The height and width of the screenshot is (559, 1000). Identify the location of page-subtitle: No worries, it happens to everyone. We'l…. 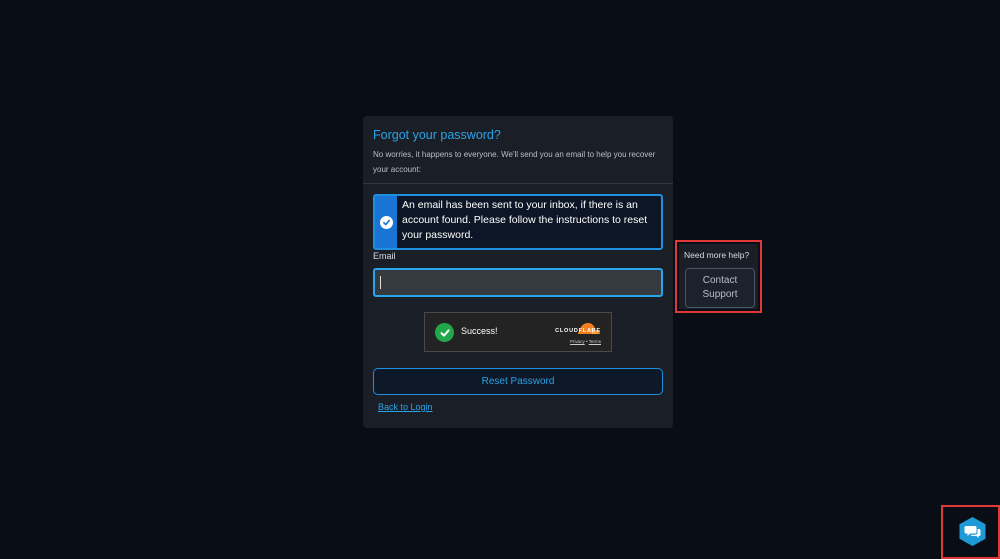
(514, 162).